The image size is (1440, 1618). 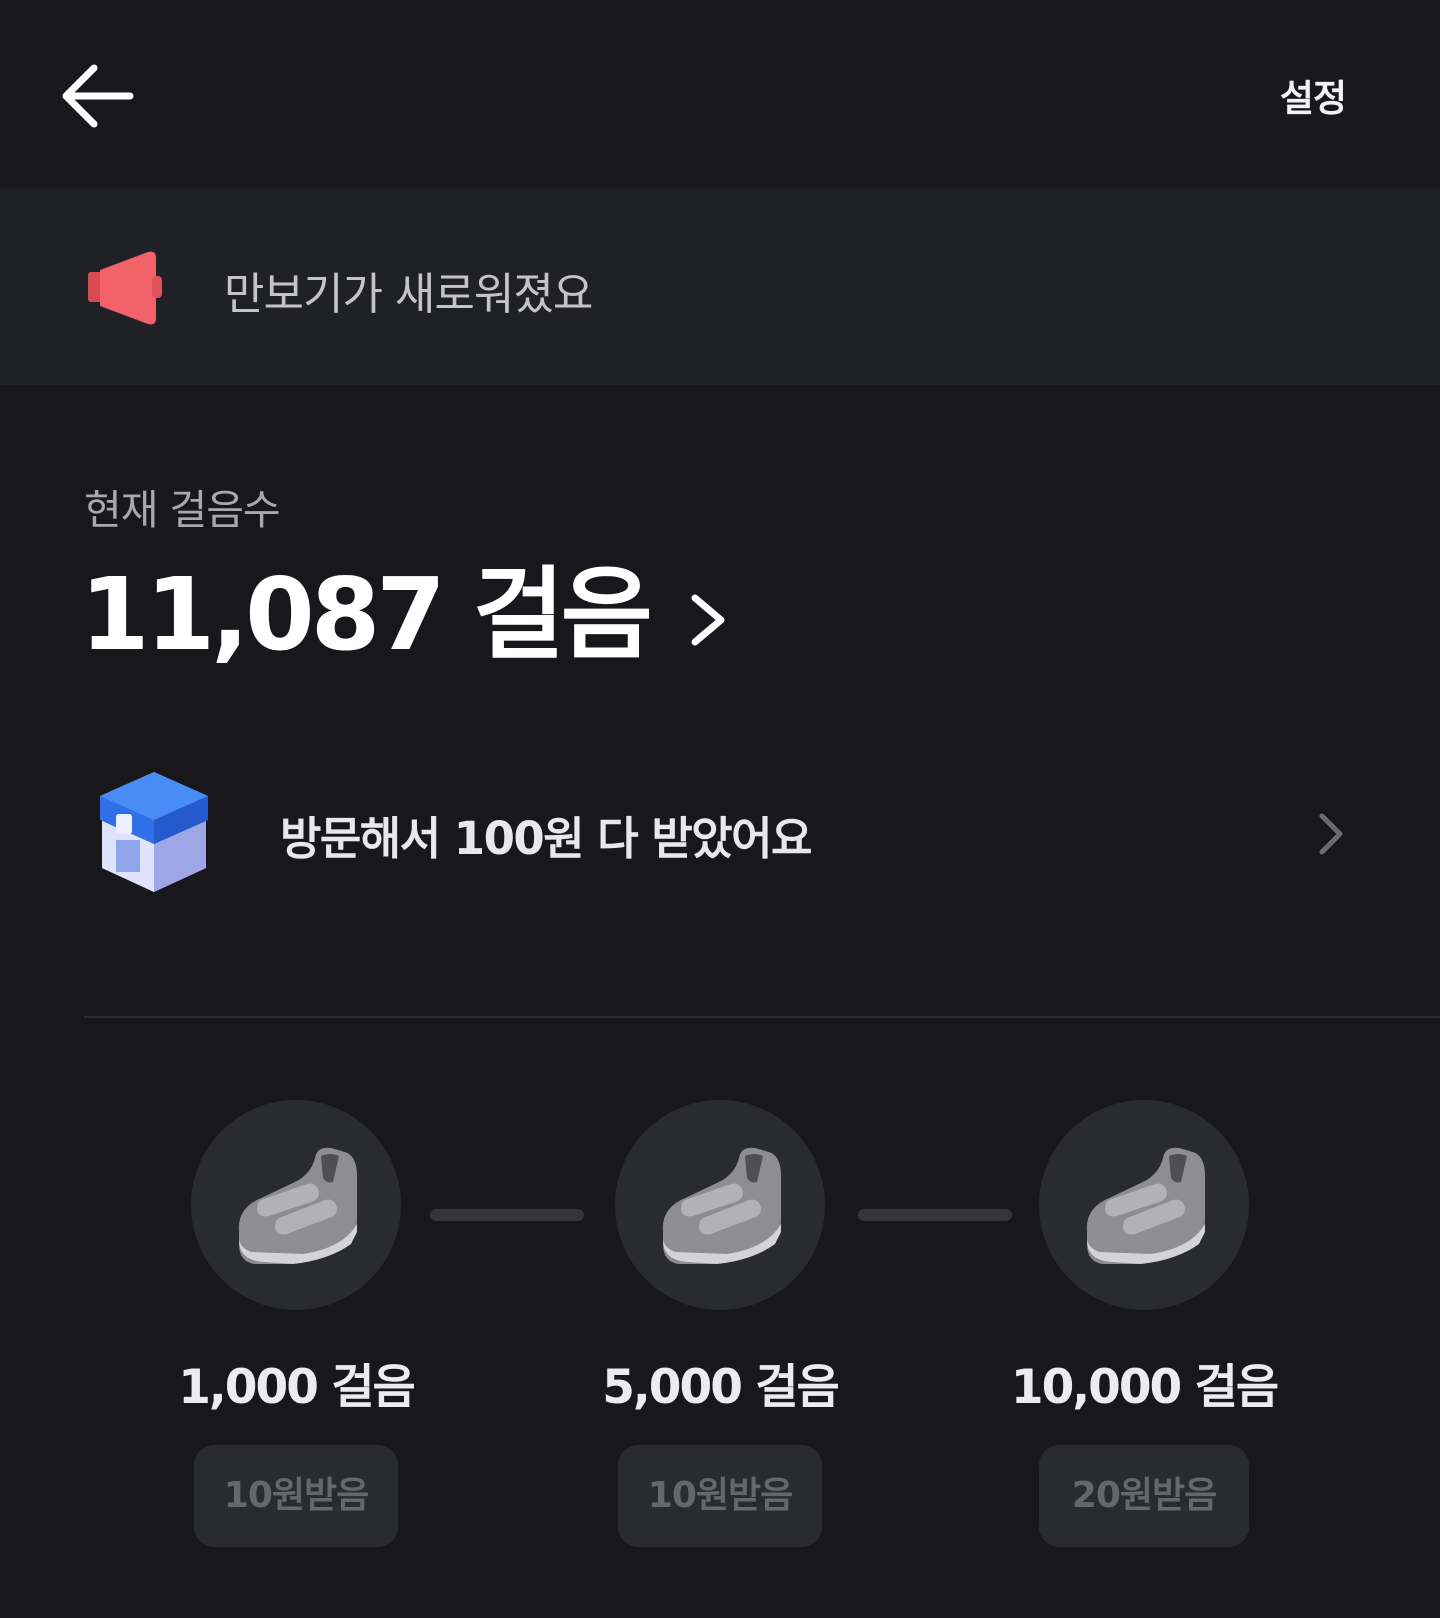 What do you see at coordinates (1144, 1496) in the screenshot?
I see `reward-received-button: 20원받음` at bounding box center [1144, 1496].